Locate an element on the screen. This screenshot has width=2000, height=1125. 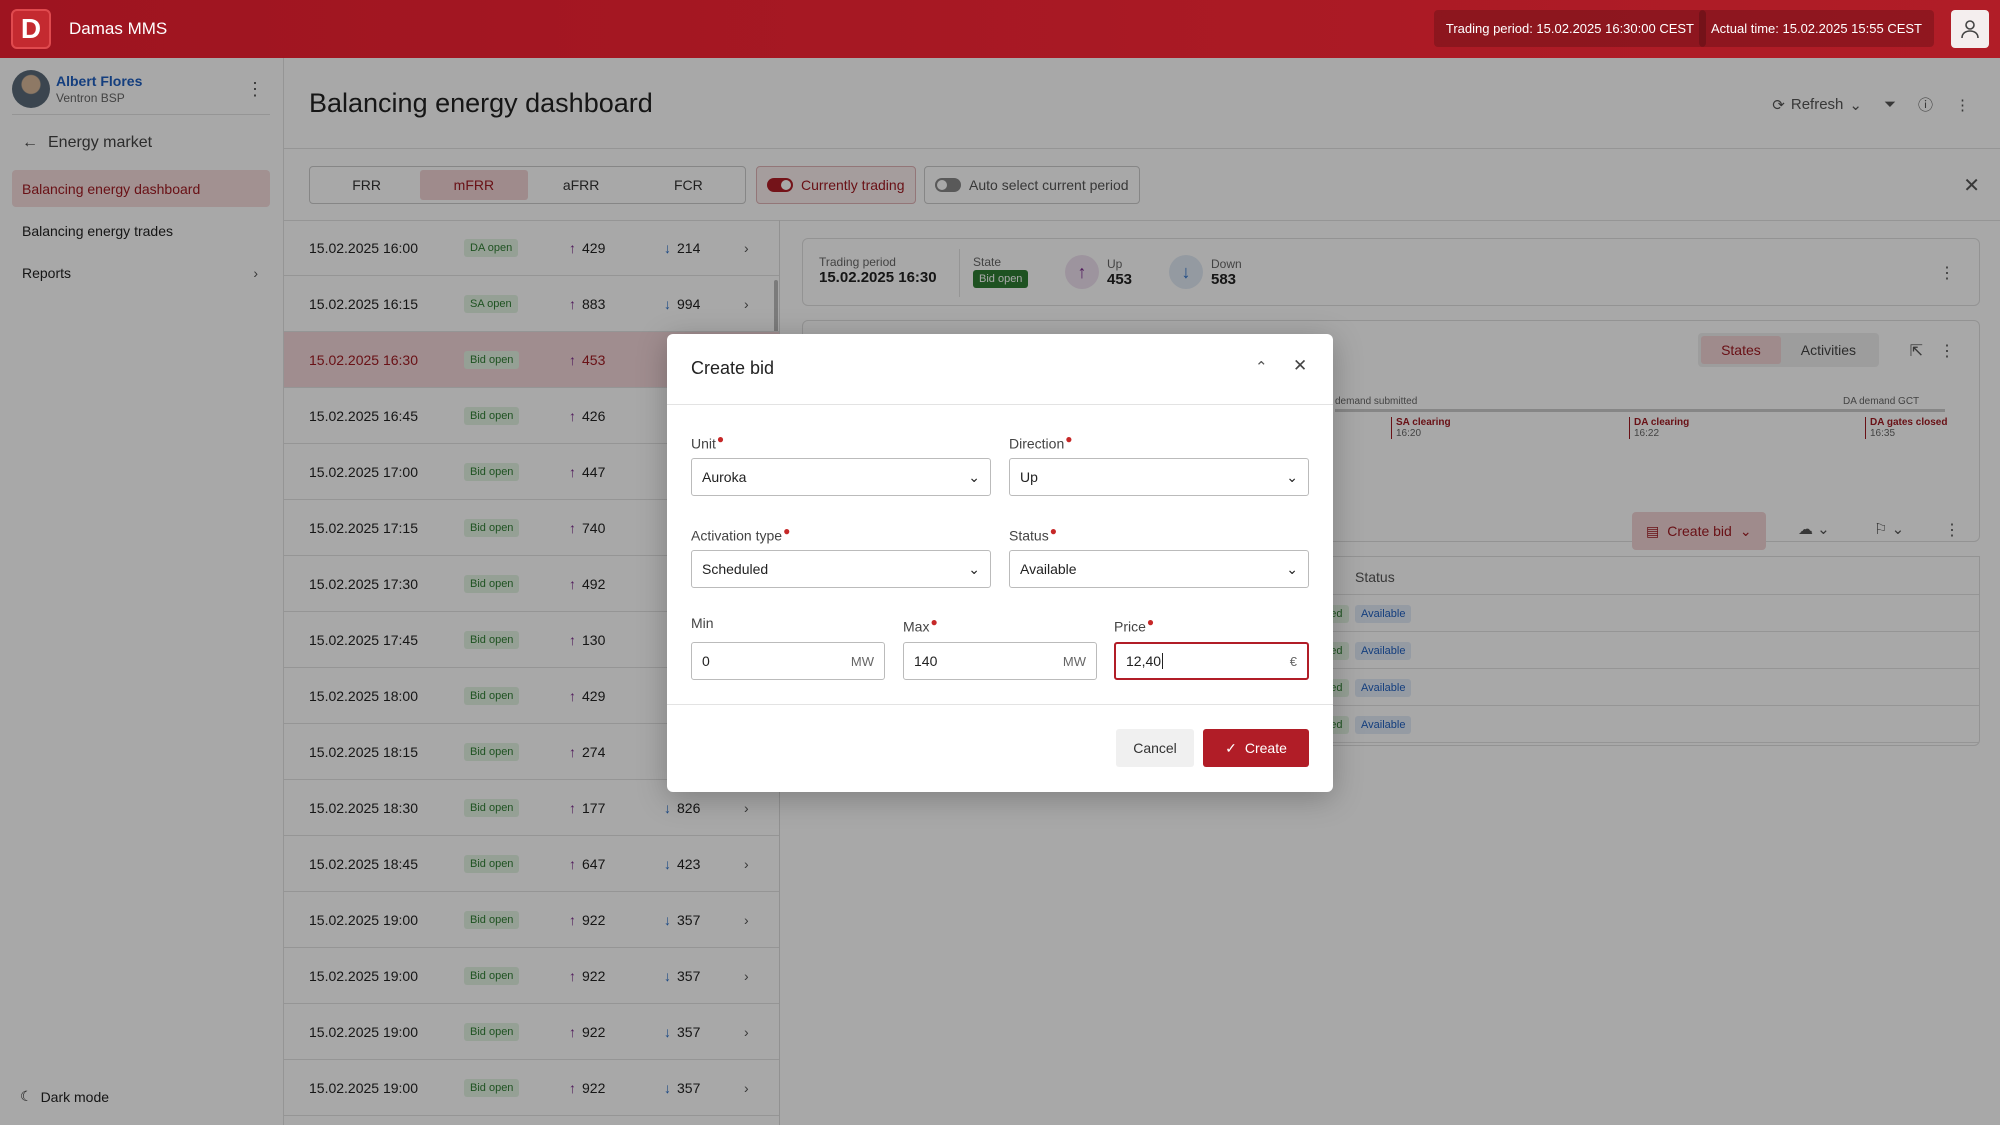
user-icon is located at coordinates (1970, 29).